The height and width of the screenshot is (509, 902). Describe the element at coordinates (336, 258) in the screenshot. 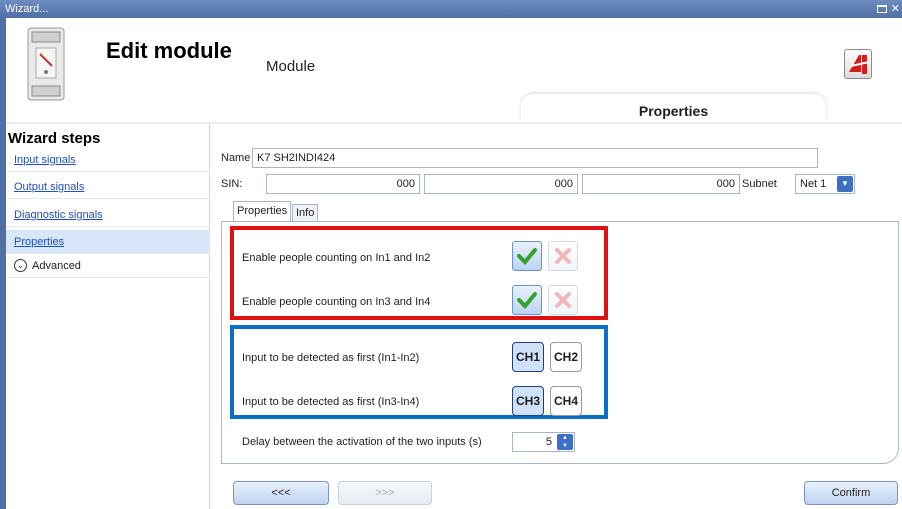

I see `counting-row-1-label: Enable people counting on In1 and In2` at that location.